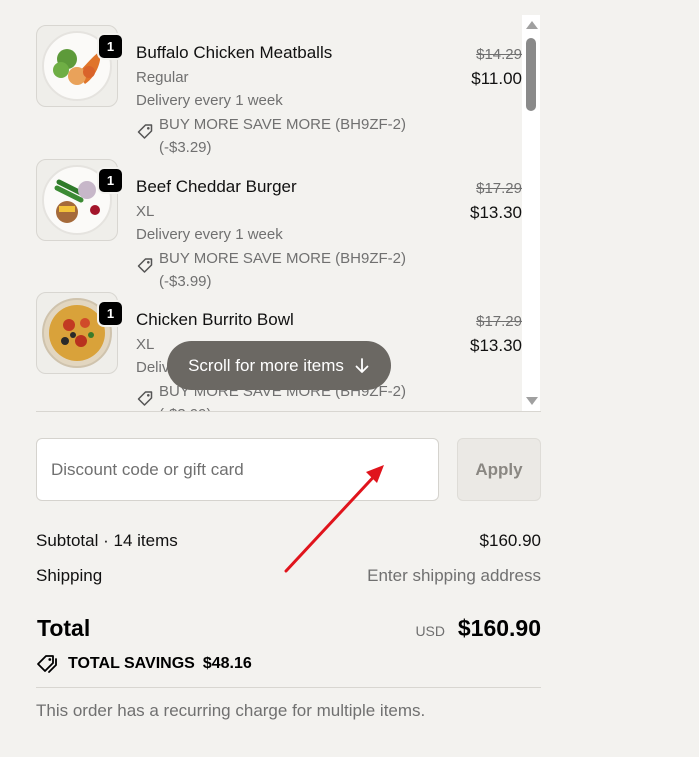  I want to click on total-label: Total, so click(64, 628).